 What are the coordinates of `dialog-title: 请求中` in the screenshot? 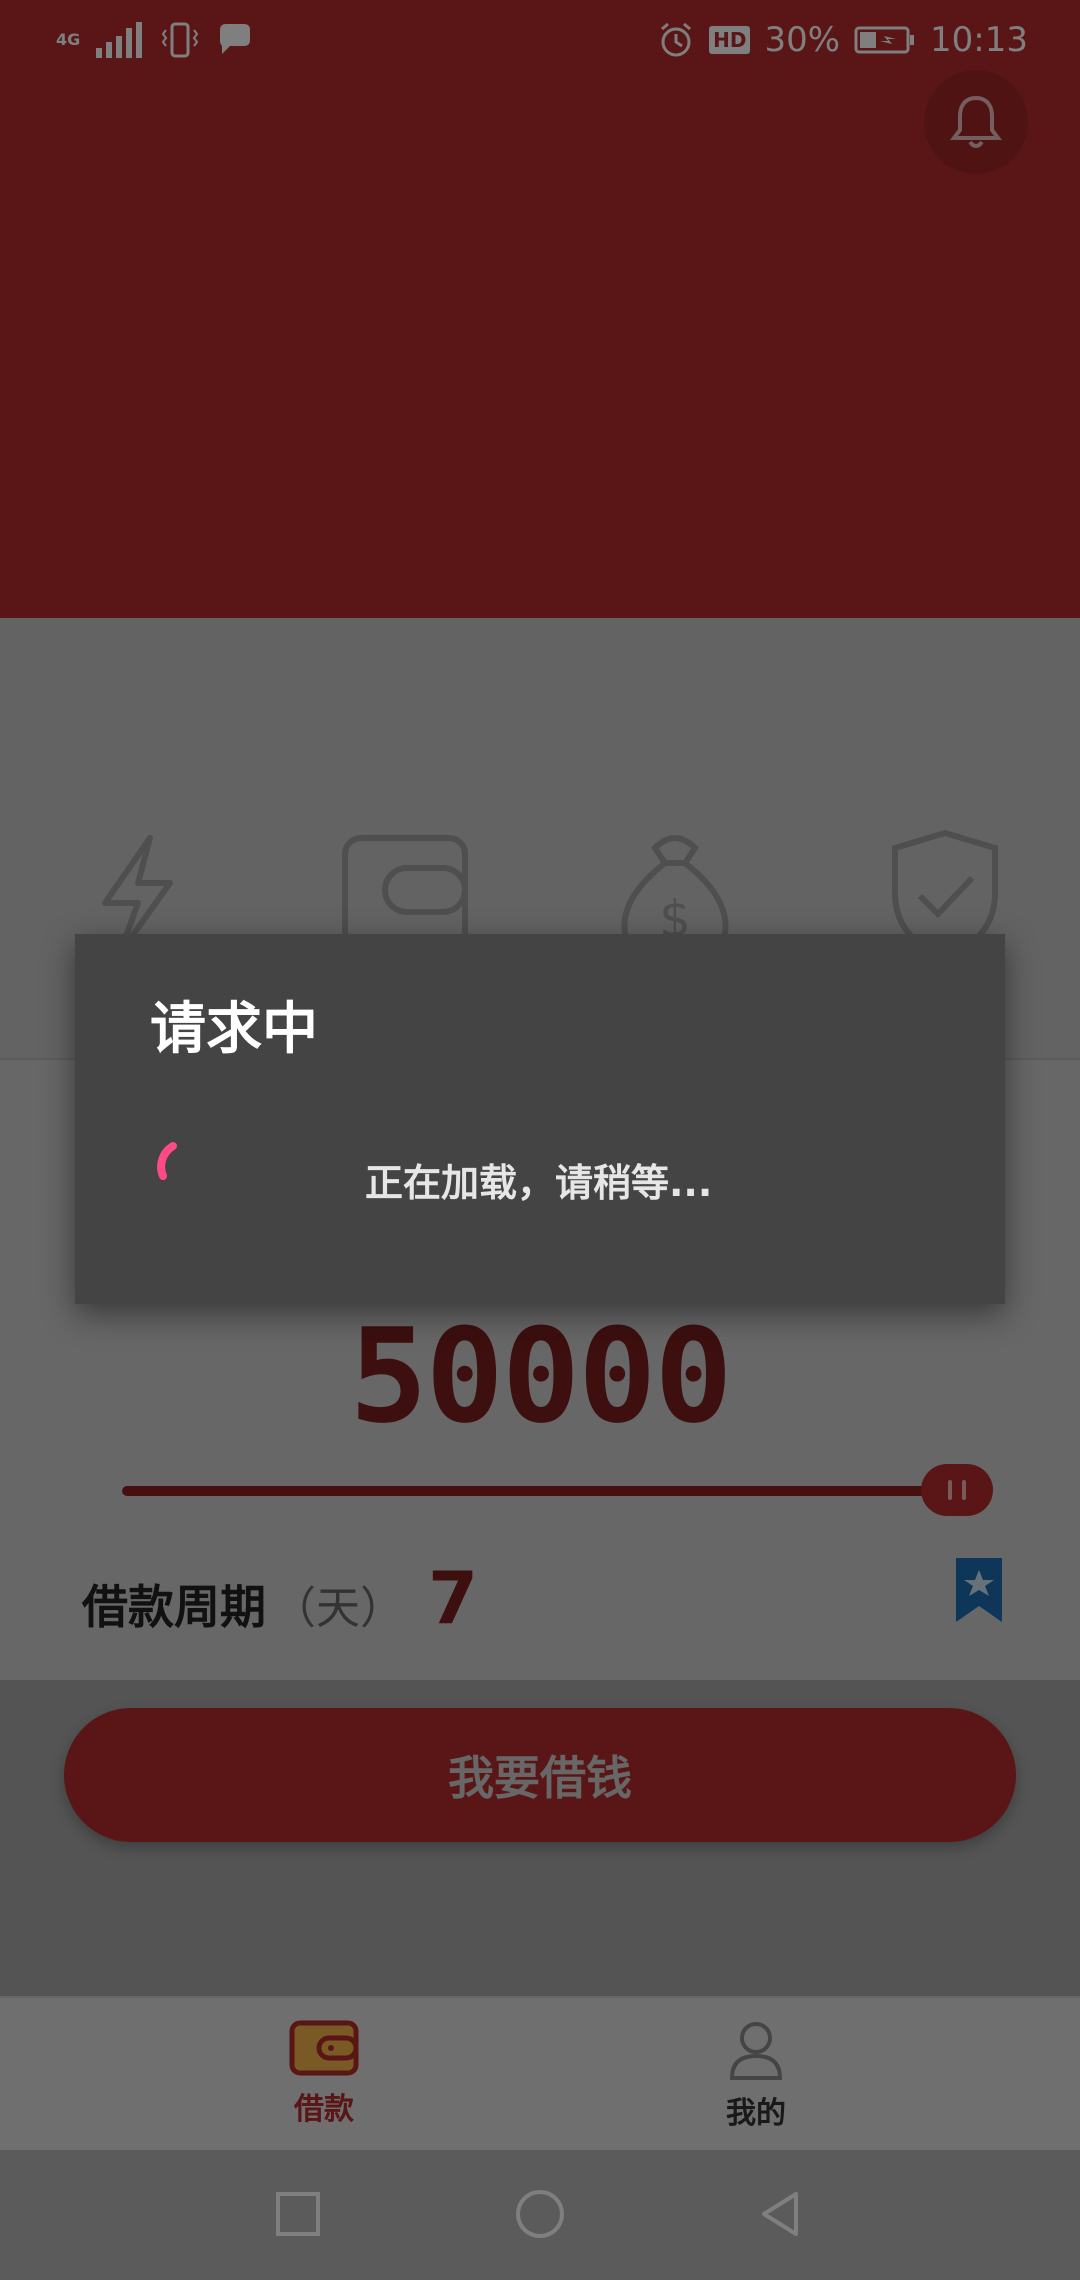 It's located at (234, 1029).